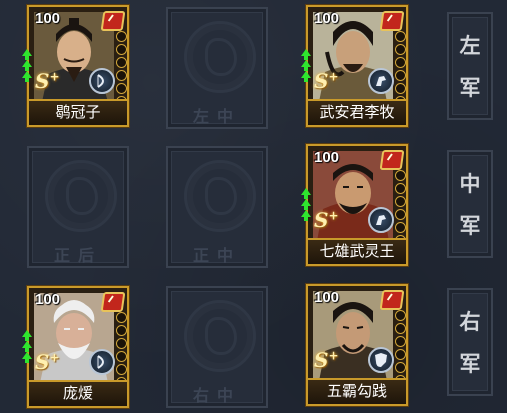 The width and height of the screenshot is (507, 413). I want to click on slot-rear-center: 正后, so click(78, 207).